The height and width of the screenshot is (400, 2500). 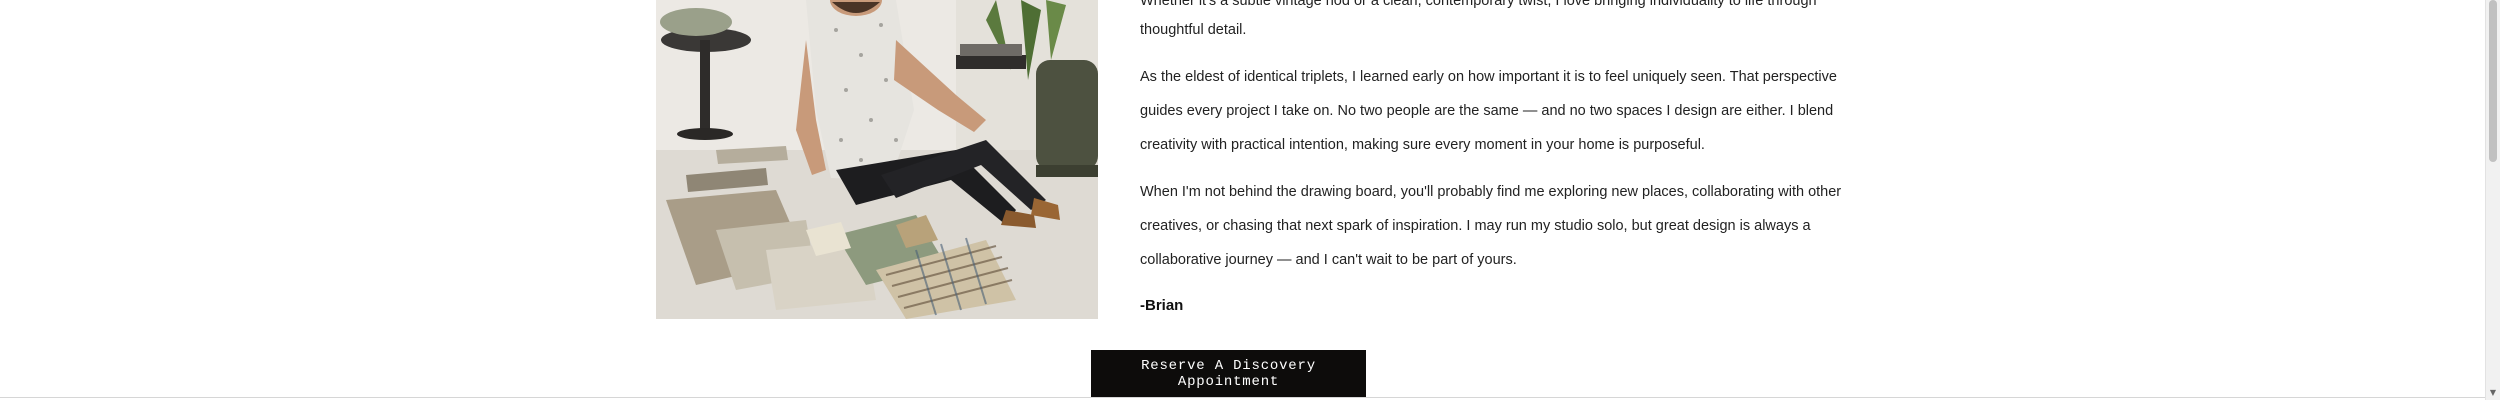 What do you see at coordinates (2493, 81) in the screenshot?
I see `scrollbar-thumb` at bounding box center [2493, 81].